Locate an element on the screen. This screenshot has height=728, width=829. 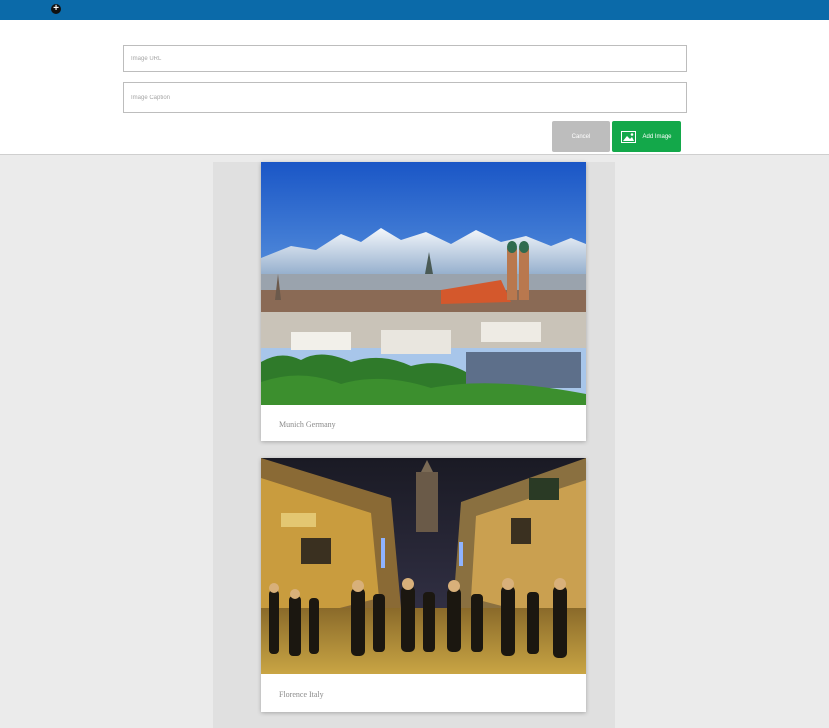
add-image-button: Add Image is located at coordinates (646, 136).